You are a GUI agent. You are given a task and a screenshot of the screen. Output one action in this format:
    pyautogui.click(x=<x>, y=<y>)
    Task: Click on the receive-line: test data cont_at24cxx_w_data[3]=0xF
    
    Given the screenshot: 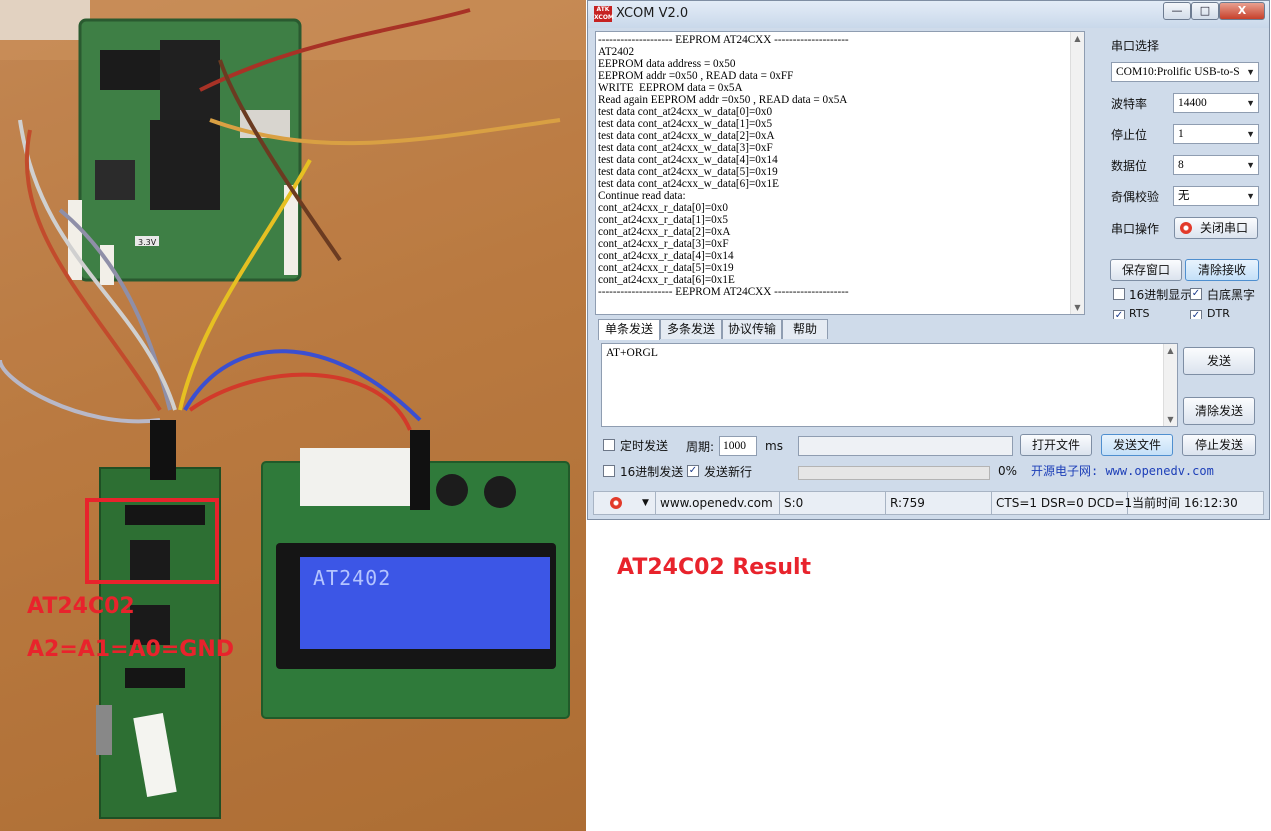 What is the action you would take?
    pyautogui.click(x=685, y=148)
    